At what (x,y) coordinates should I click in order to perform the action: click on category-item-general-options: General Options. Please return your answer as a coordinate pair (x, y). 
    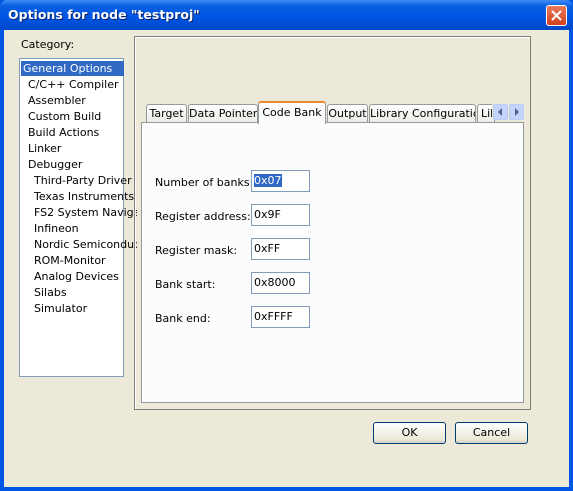
    Looking at the image, I should click on (72, 68).